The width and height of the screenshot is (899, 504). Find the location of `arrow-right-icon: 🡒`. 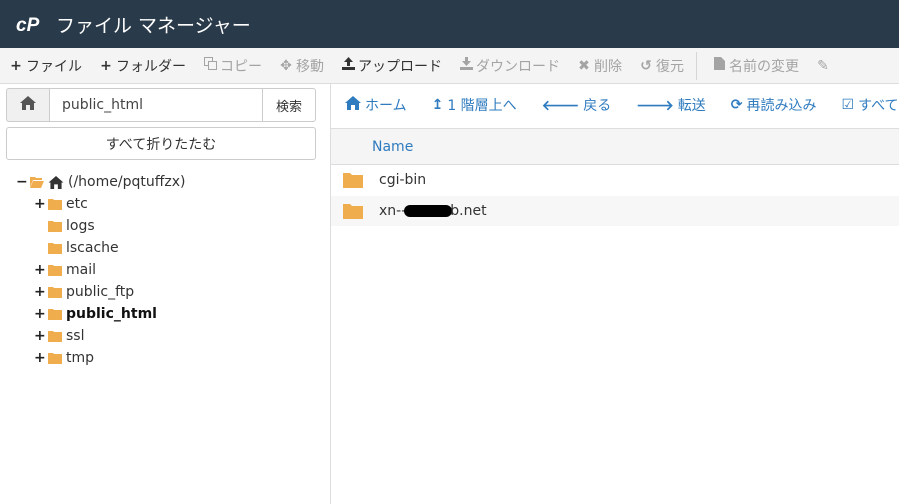

arrow-right-icon: 🡒 is located at coordinates (655, 105).